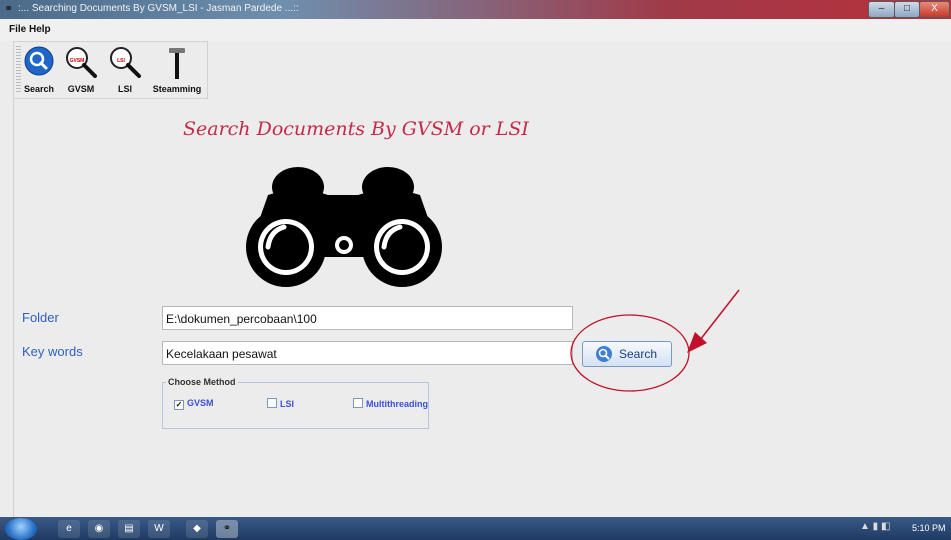 The width and height of the screenshot is (951, 540). I want to click on checkbox-checked-icon: ✓, so click(179, 405).